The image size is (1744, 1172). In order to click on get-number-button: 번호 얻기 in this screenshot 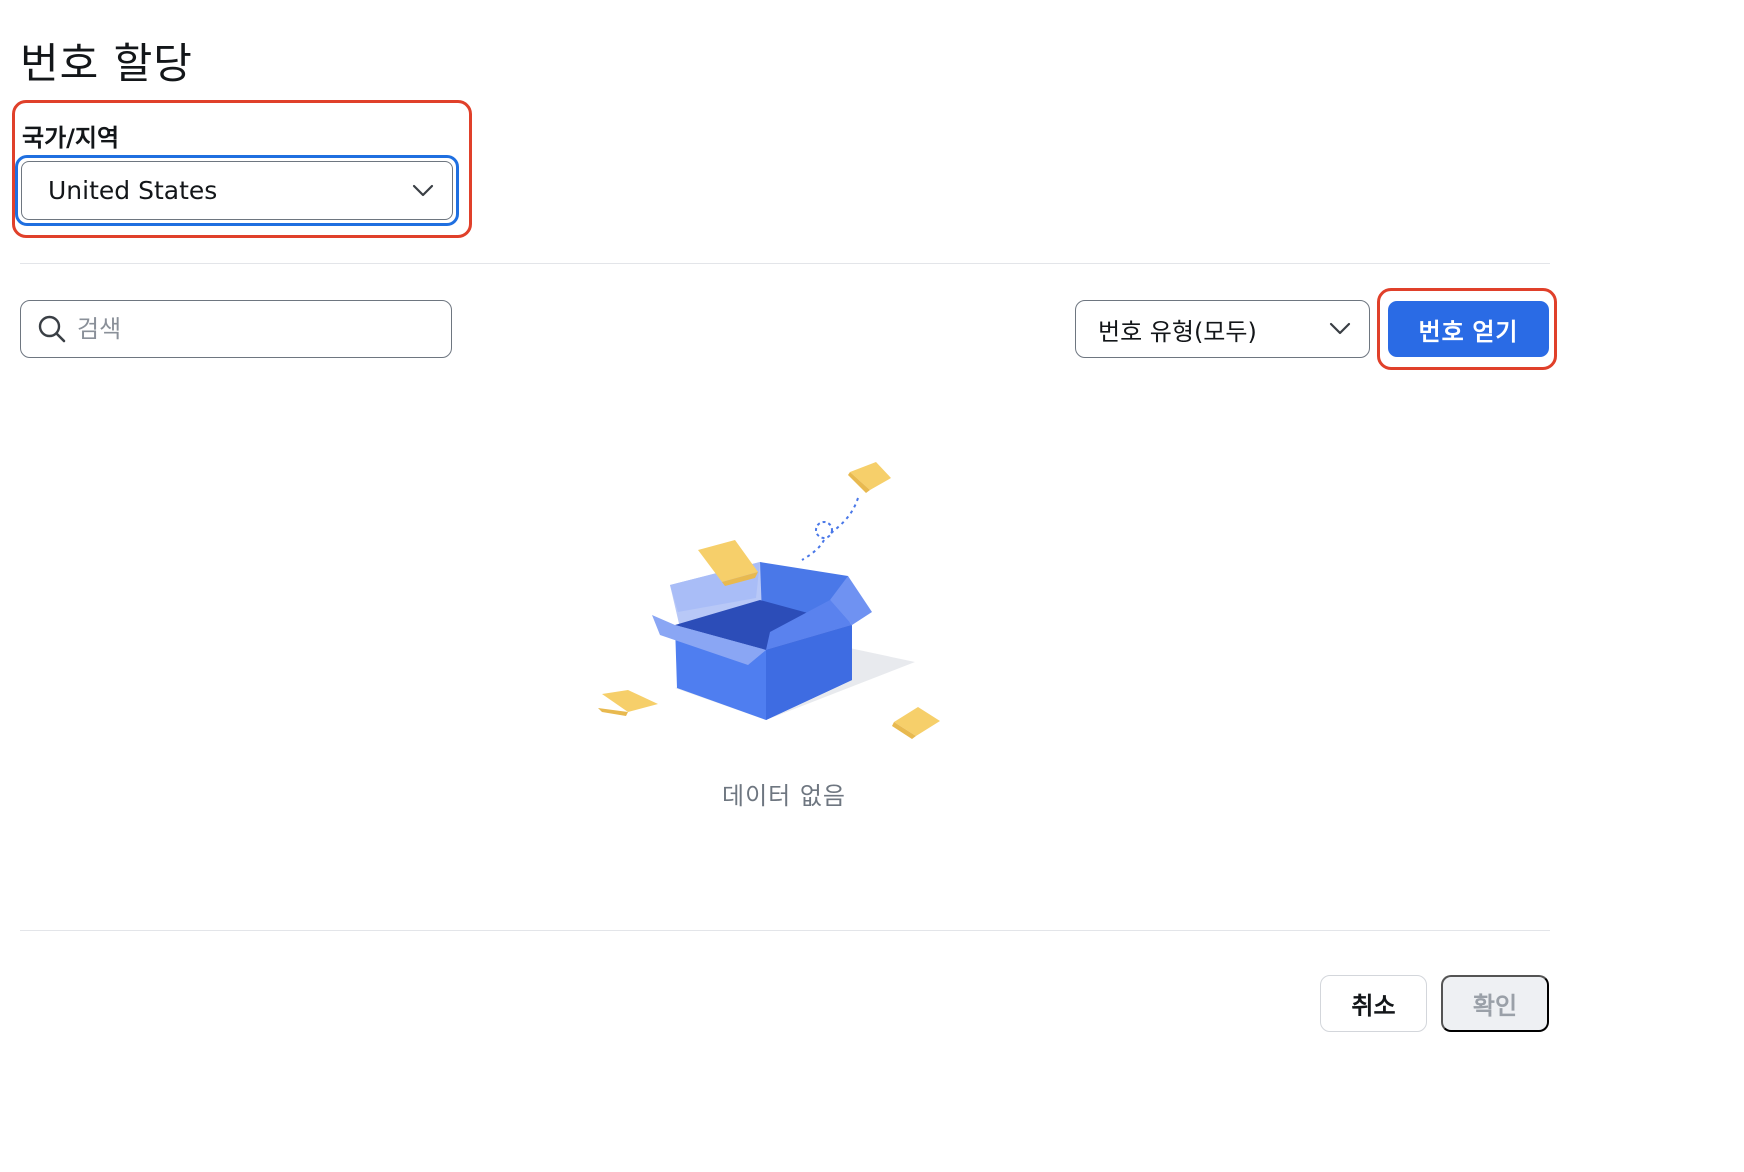, I will do `click(1468, 329)`.